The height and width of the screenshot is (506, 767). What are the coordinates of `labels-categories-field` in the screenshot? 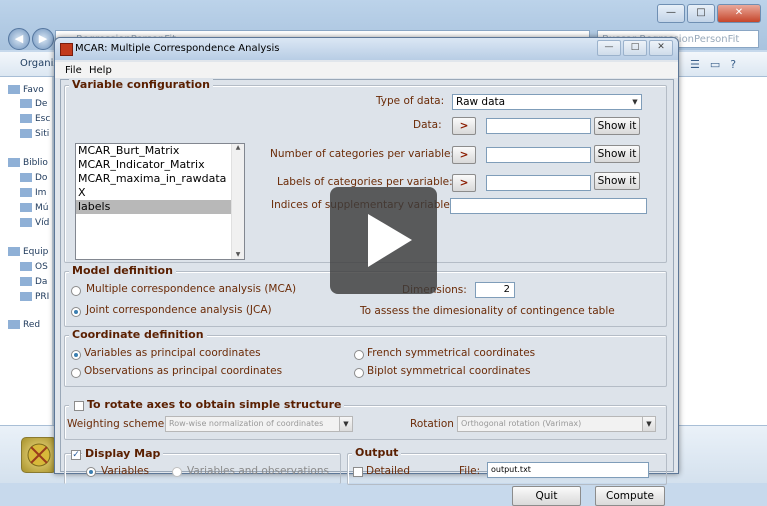 It's located at (538, 183).